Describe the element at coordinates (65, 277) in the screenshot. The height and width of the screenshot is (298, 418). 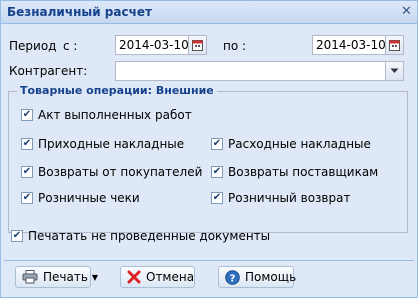
I see `print-button-label: Печать` at that location.